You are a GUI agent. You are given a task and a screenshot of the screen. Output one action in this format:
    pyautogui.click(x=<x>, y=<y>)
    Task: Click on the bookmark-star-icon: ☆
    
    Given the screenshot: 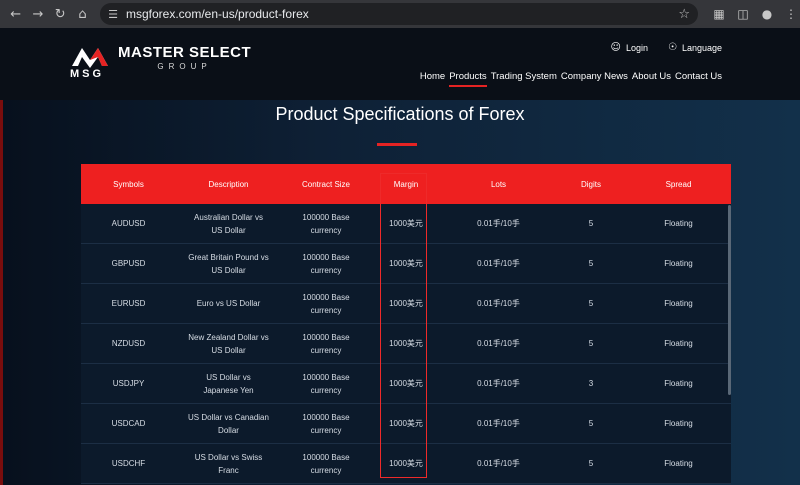 What is the action you would take?
    pyautogui.click(x=684, y=14)
    